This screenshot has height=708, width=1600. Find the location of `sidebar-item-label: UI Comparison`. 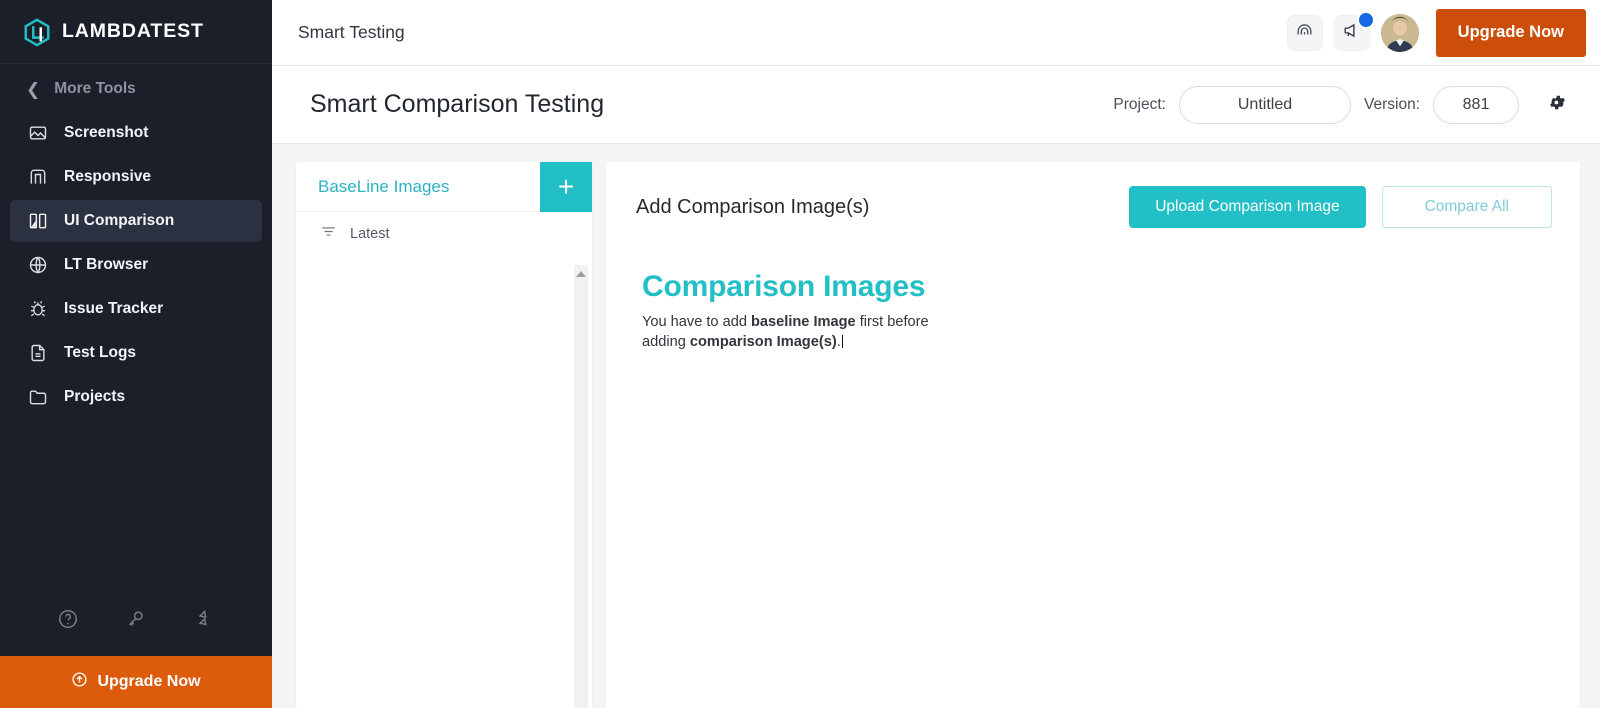

sidebar-item-label: UI Comparison is located at coordinates (119, 220).